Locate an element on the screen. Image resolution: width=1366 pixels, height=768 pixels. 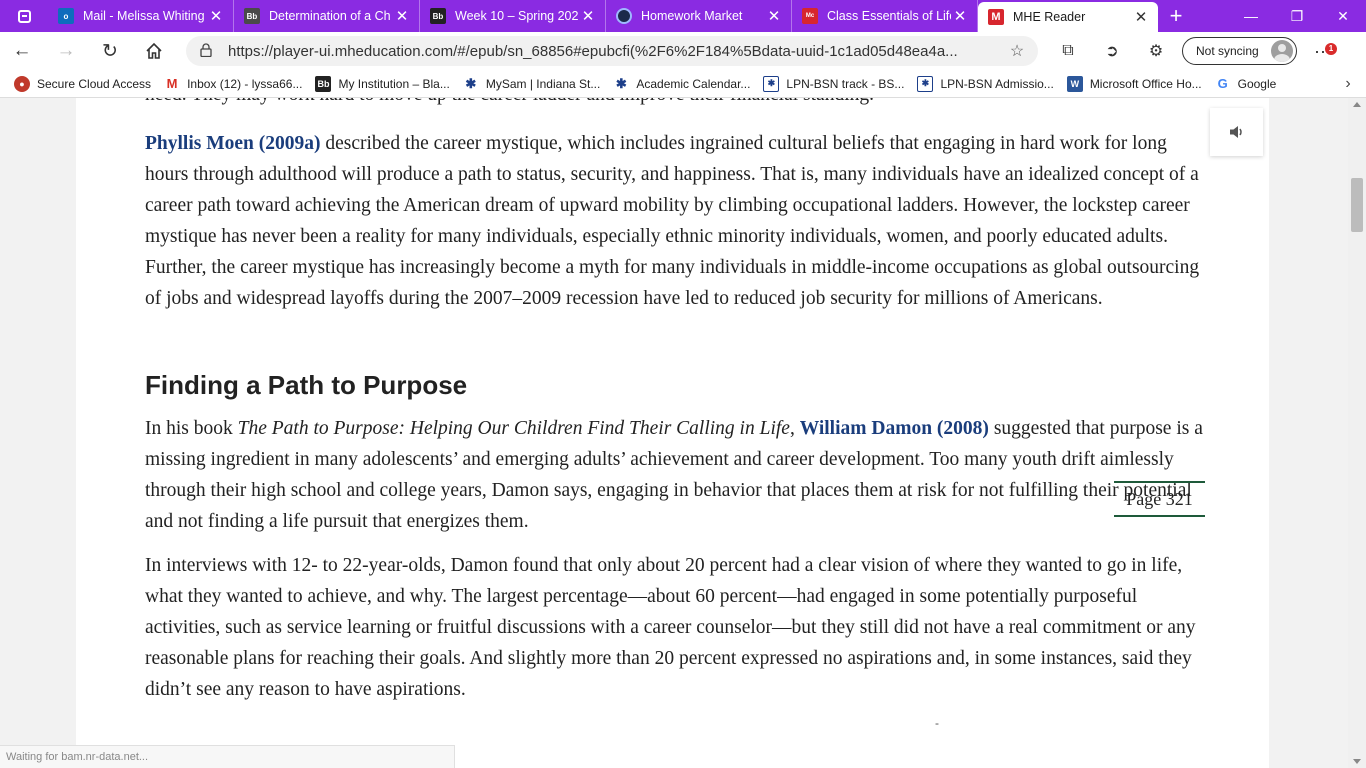
new-tab-button: + is located at coordinates (1176, 16).